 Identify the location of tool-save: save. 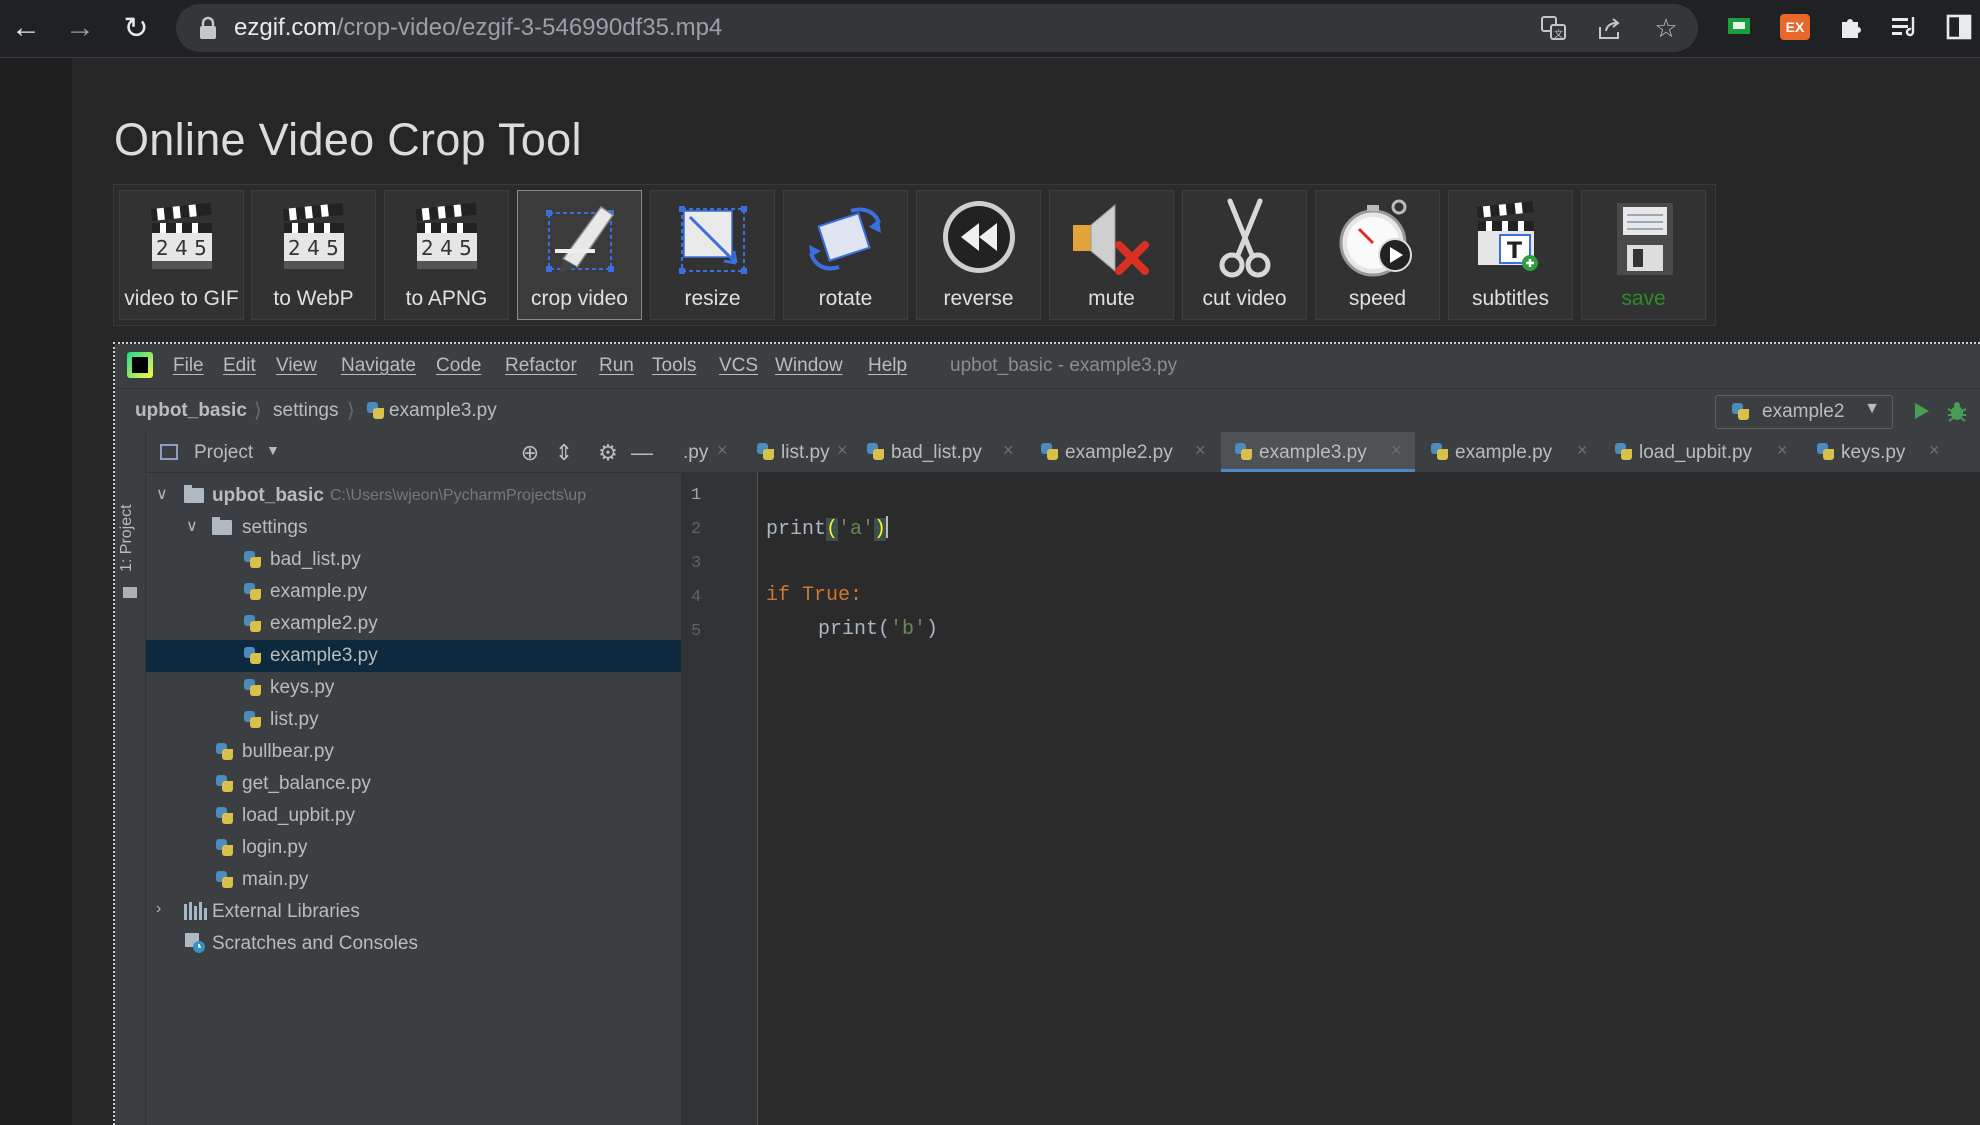
(1643, 255).